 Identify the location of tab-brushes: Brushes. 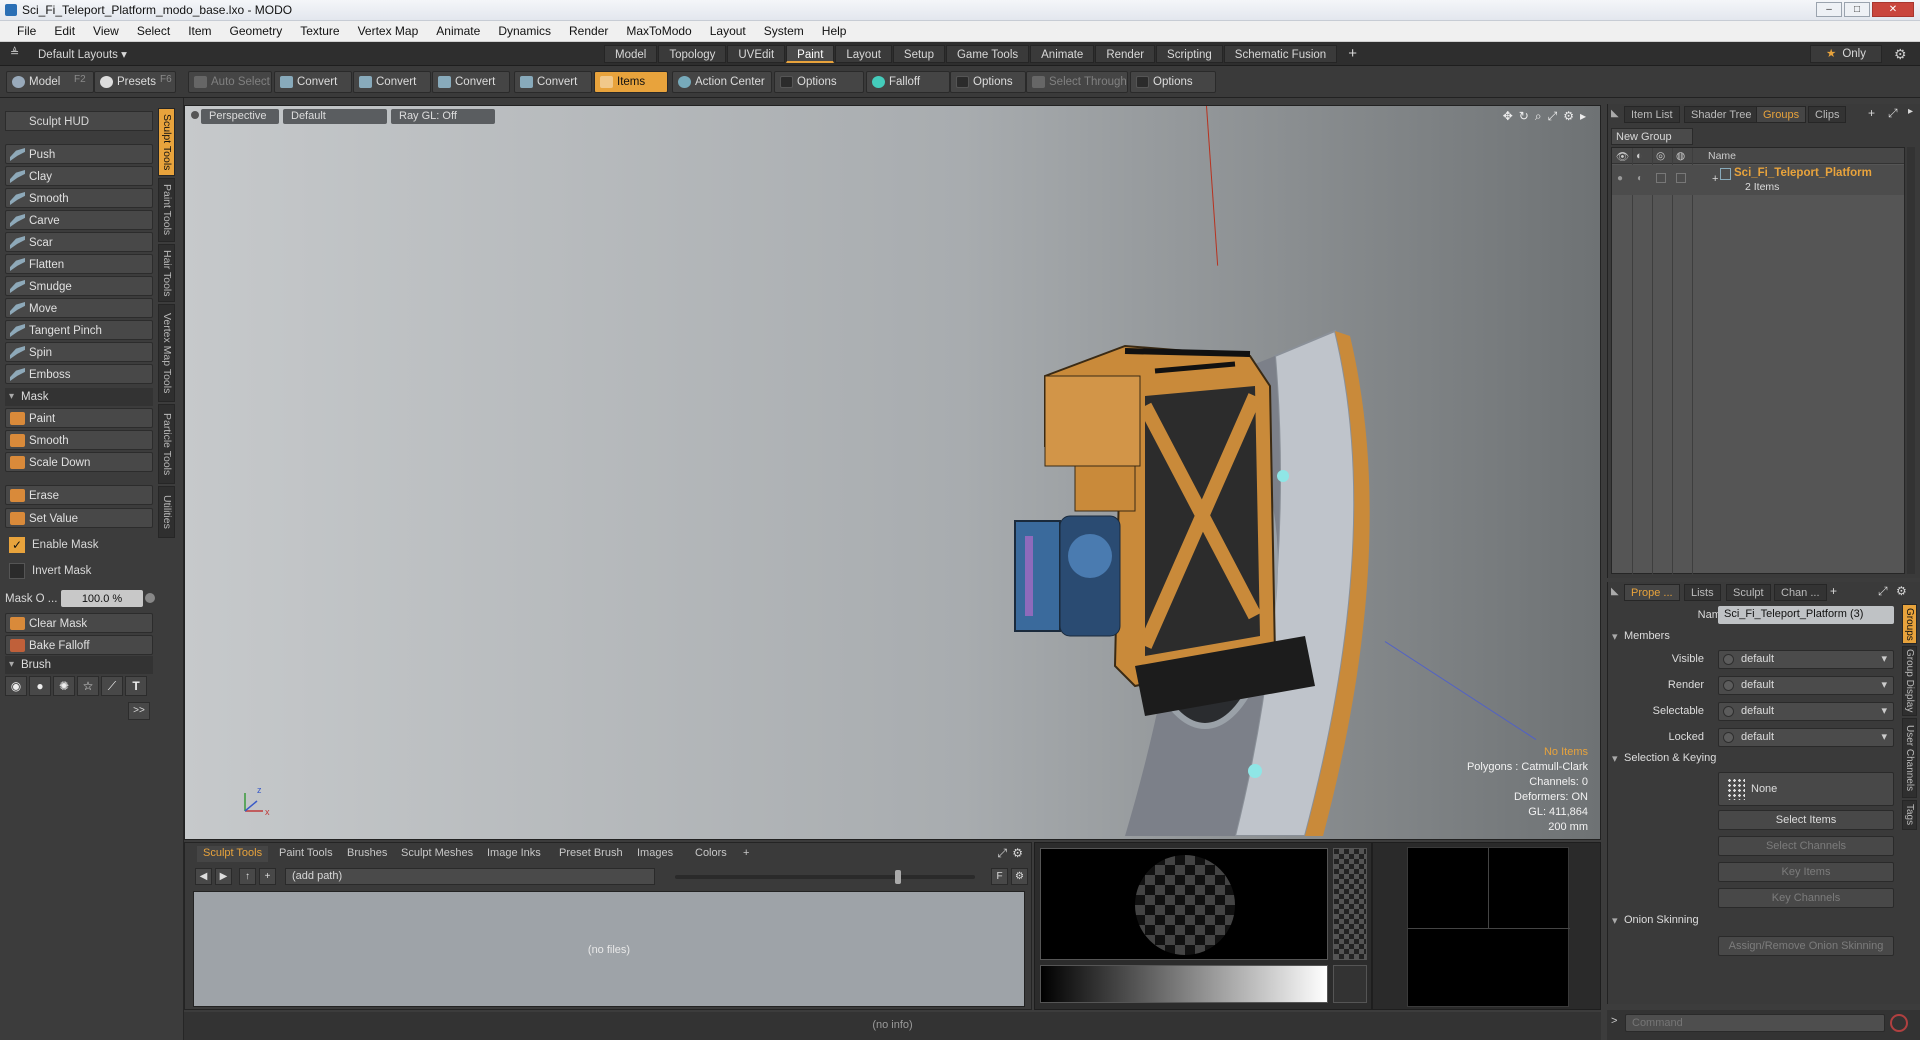
(367, 854).